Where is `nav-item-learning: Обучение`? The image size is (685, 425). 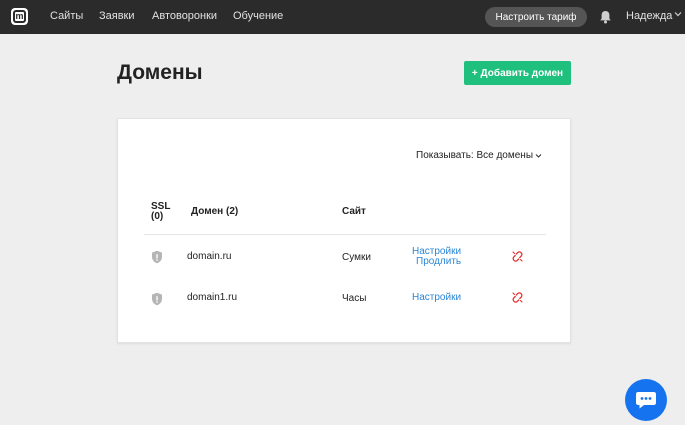 nav-item-learning: Обучение is located at coordinates (258, 16).